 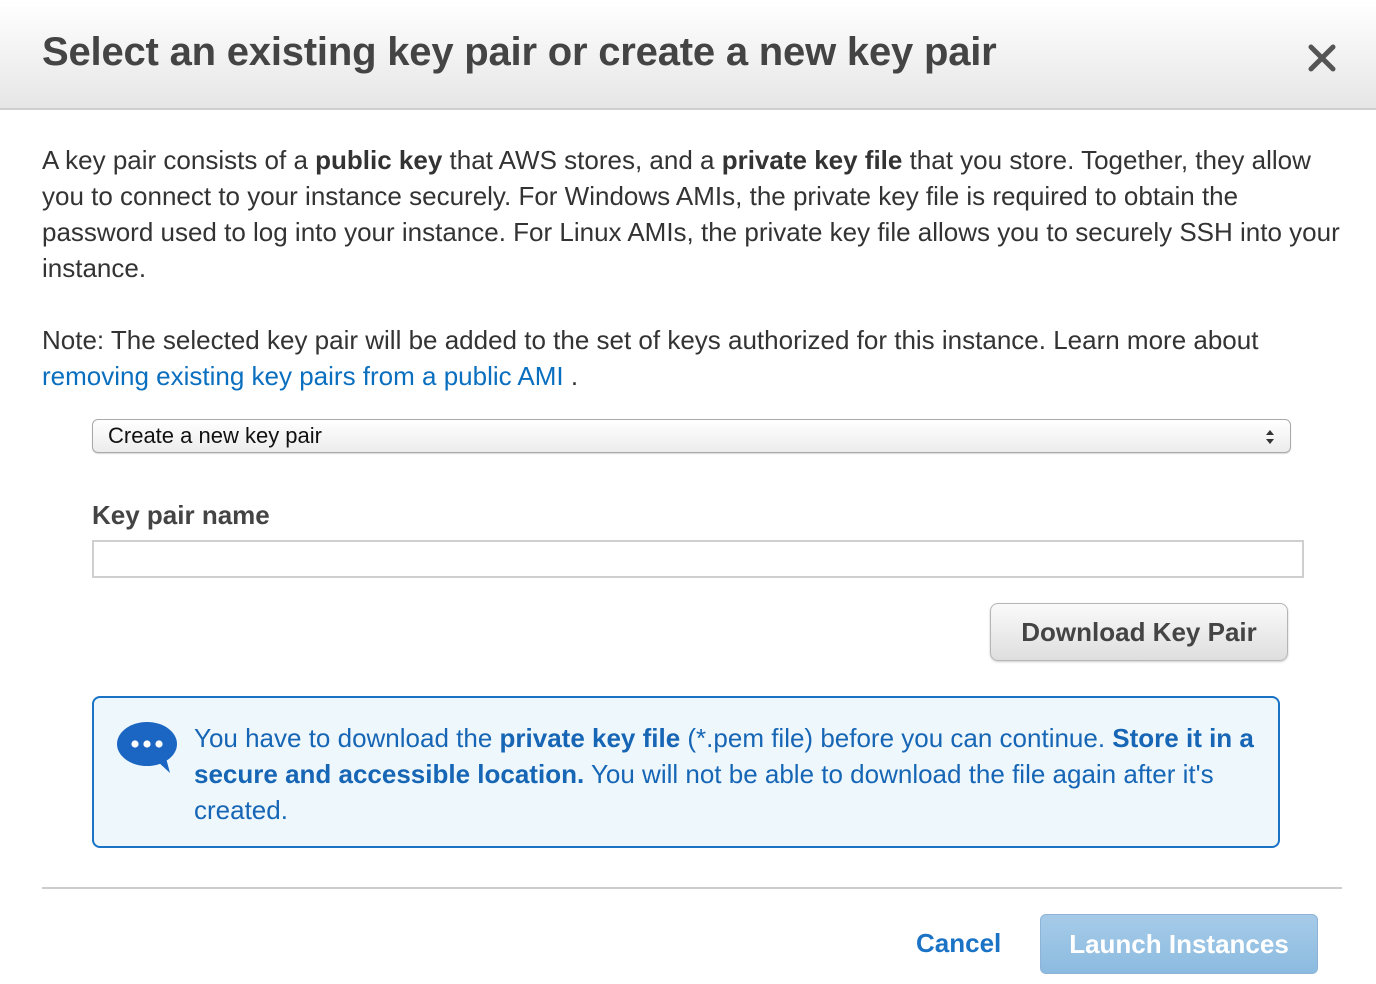 What do you see at coordinates (379, 160) in the screenshot?
I see `intro-bold-public-key: public key` at bounding box center [379, 160].